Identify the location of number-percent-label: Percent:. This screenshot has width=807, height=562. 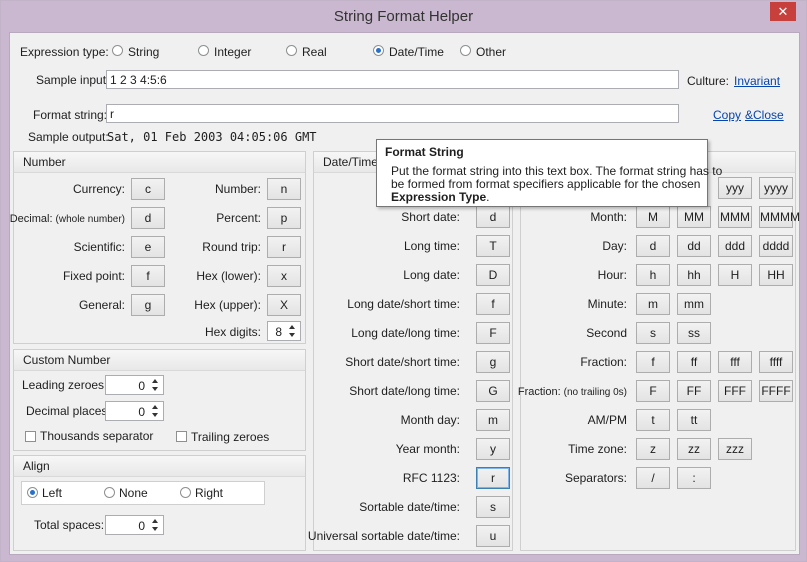
(238, 218).